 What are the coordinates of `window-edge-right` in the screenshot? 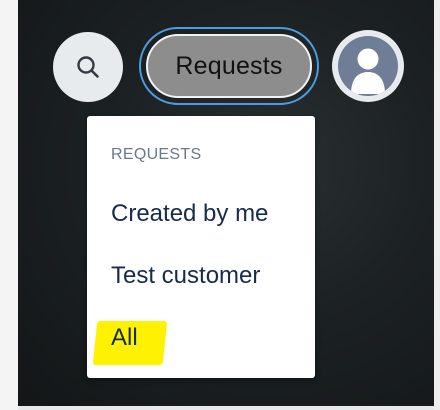 It's located at (437, 205).